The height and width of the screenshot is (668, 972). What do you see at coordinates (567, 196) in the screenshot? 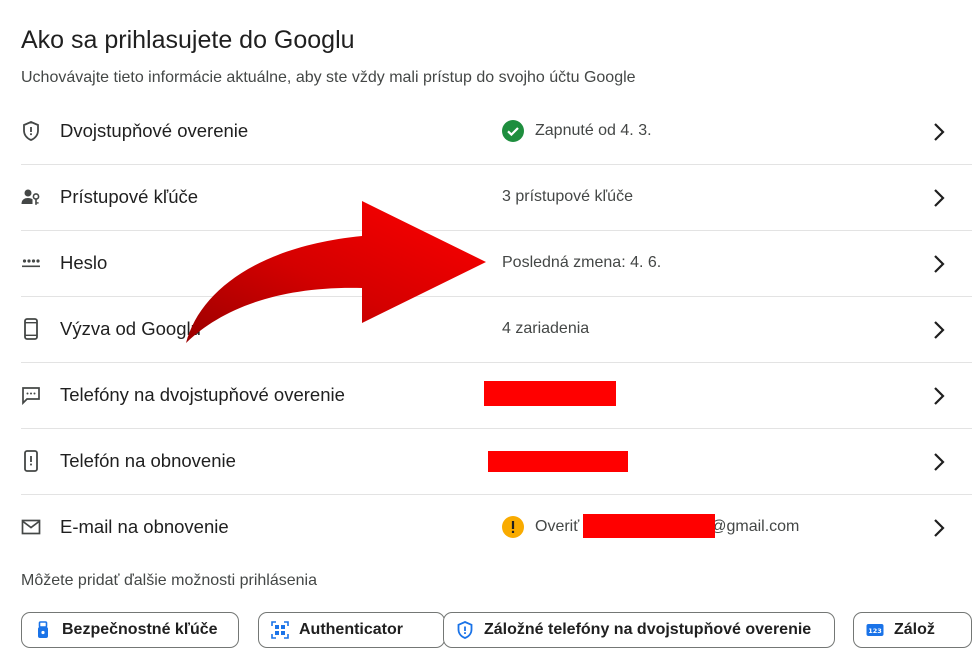
I see `row-value: 3 prístupové kľúče` at bounding box center [567, 196].